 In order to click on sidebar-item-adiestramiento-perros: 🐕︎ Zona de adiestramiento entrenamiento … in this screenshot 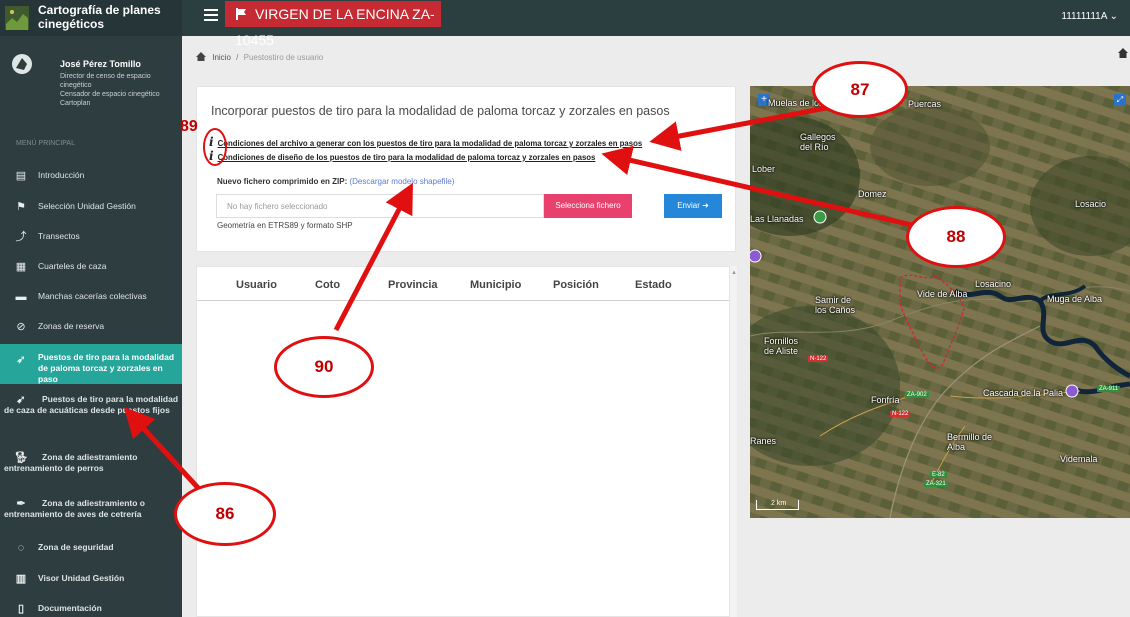, I will do `click(91, 463)`.